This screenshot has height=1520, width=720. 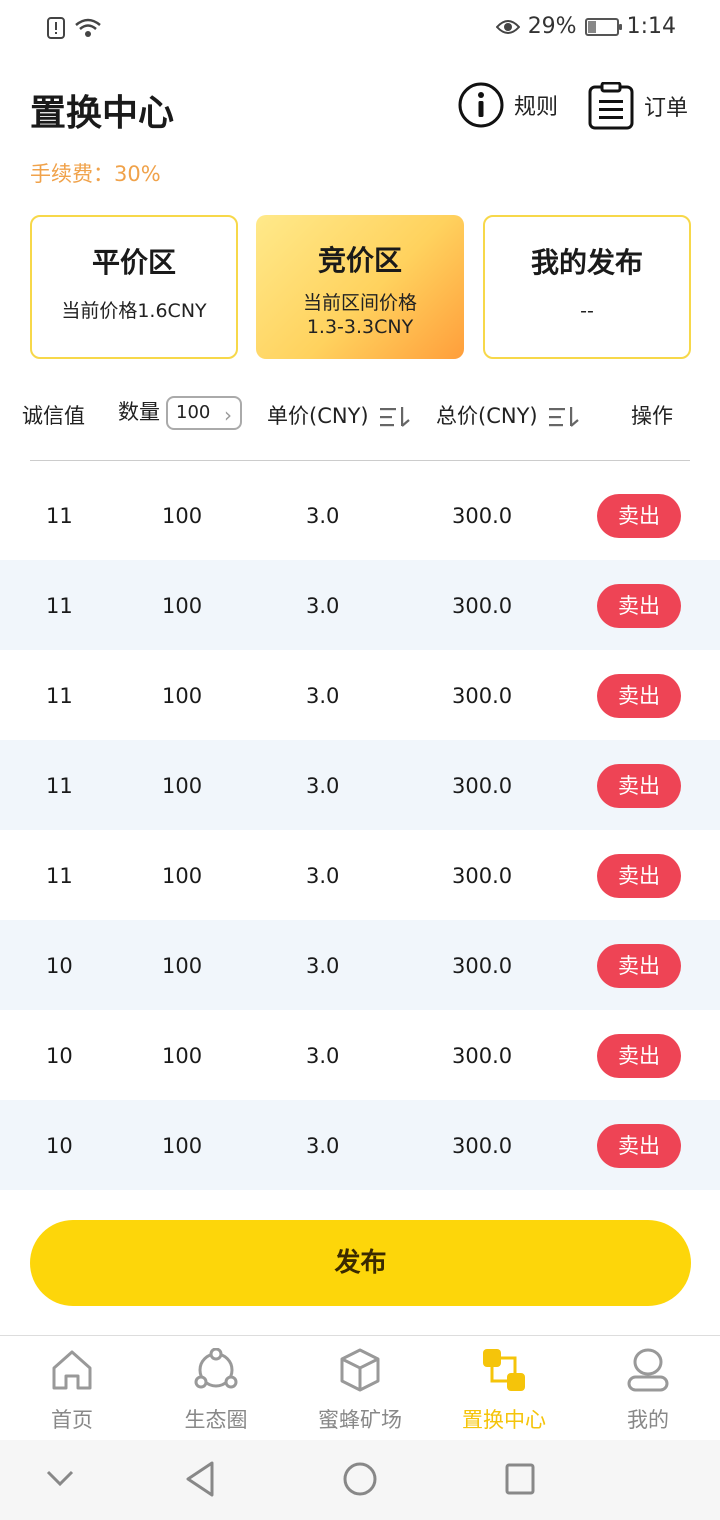 I want to click on nav-item-ecosystem: 生态圈, so click(x=216, y=1389).